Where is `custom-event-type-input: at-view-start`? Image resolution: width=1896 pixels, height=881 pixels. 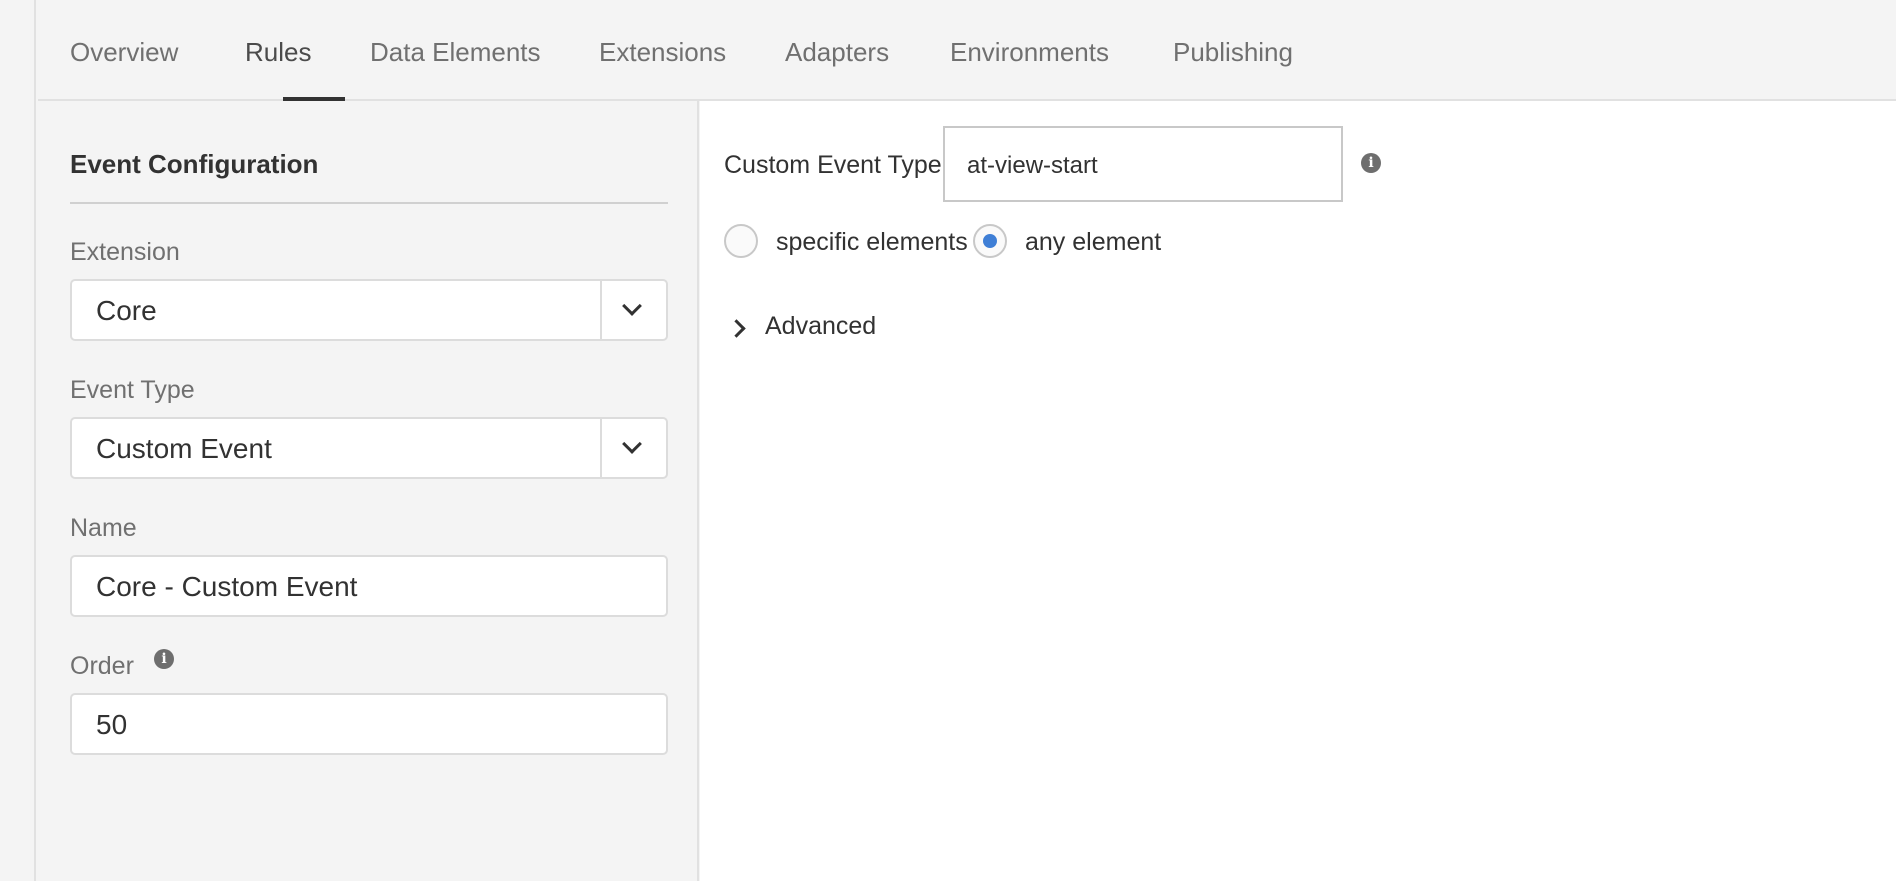
custom-event-type-input: at-view-start is located at coordinates (1143, 164).